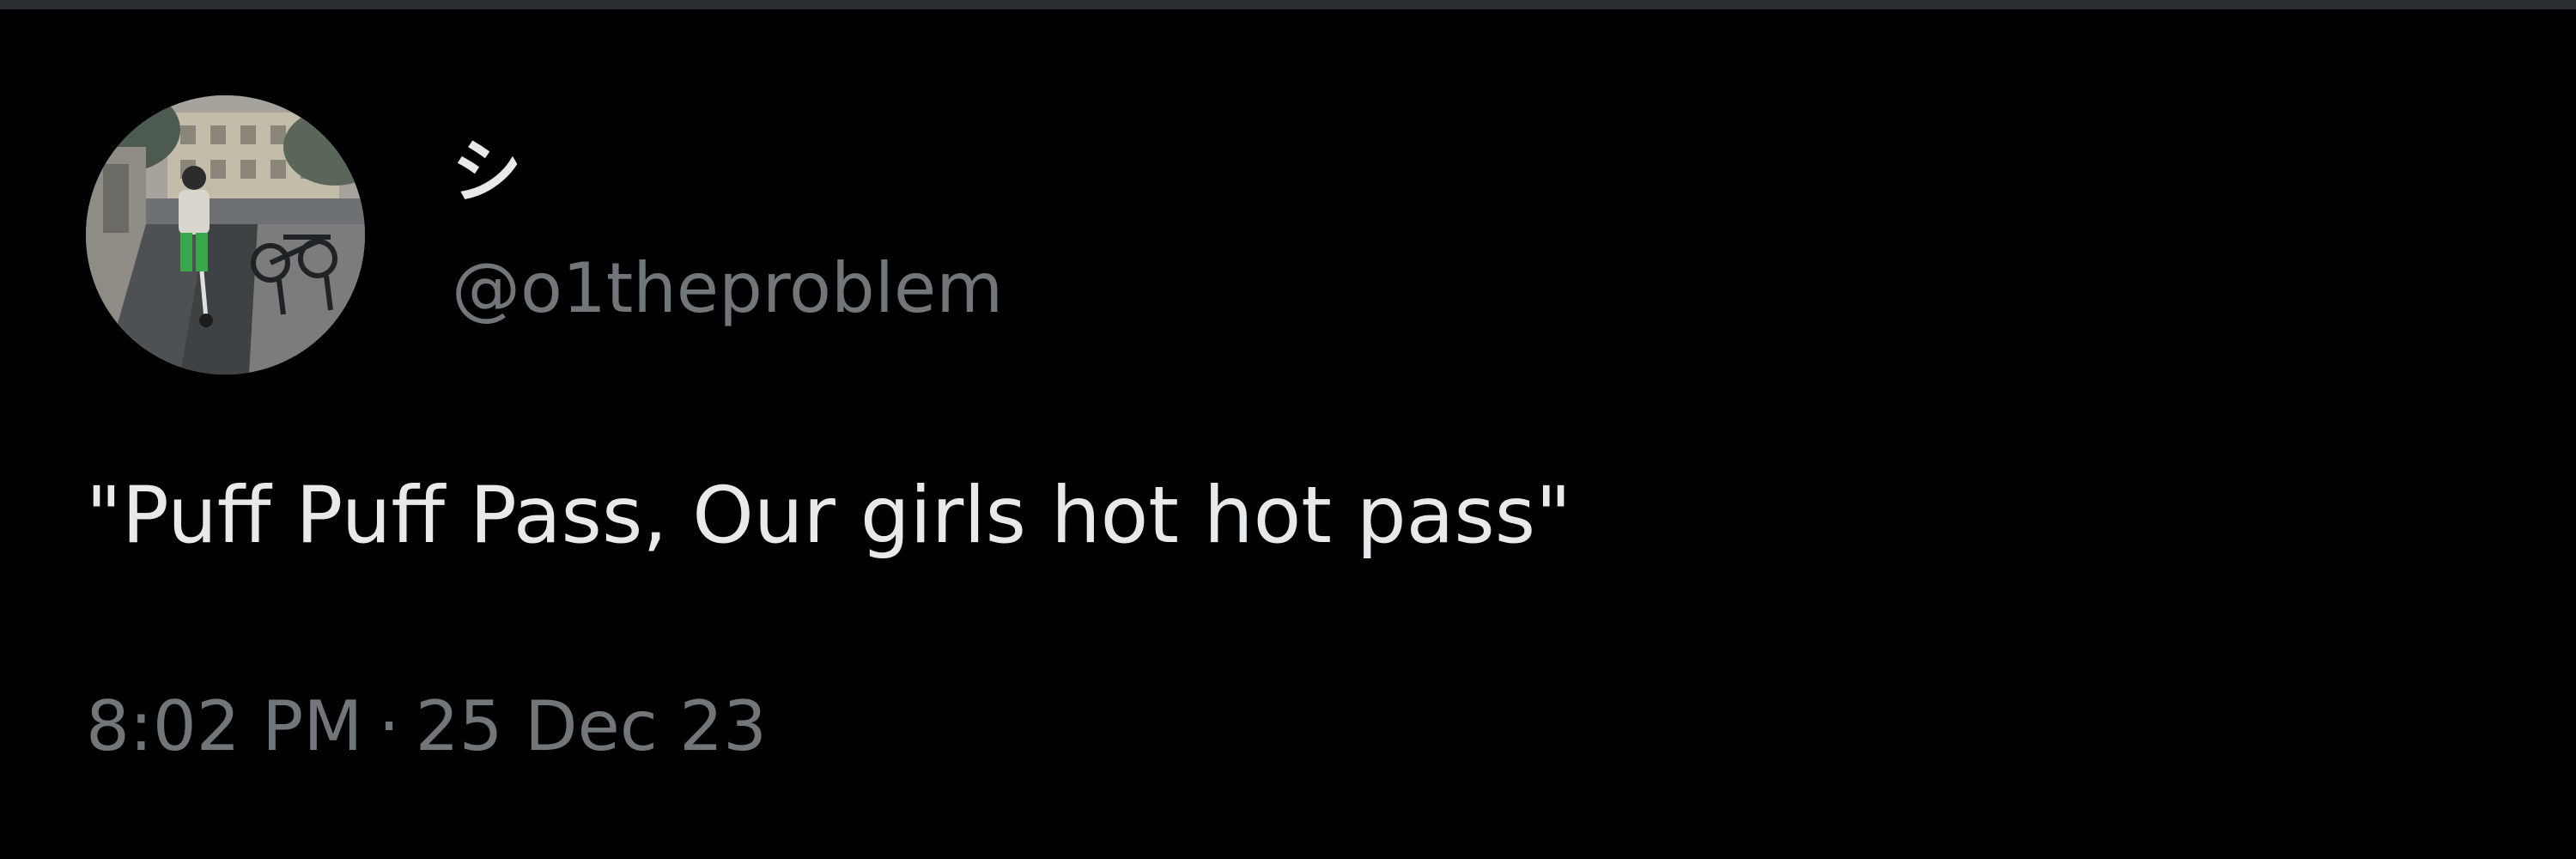  I want to click on tweet-timestamp: 8:02 PM · 25 Dec 23, so click(426, 727).